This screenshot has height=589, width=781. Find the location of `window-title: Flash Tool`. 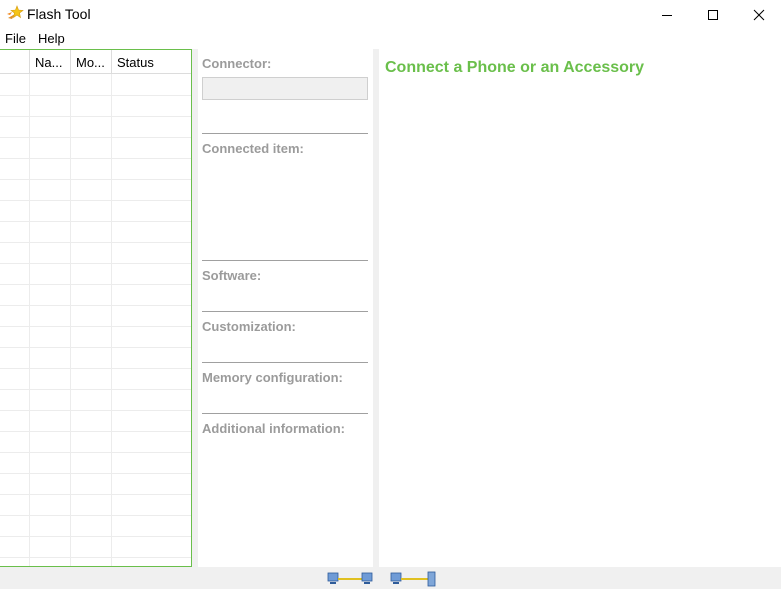

window-title: Flash Tool is located at coordinates (59, 14).